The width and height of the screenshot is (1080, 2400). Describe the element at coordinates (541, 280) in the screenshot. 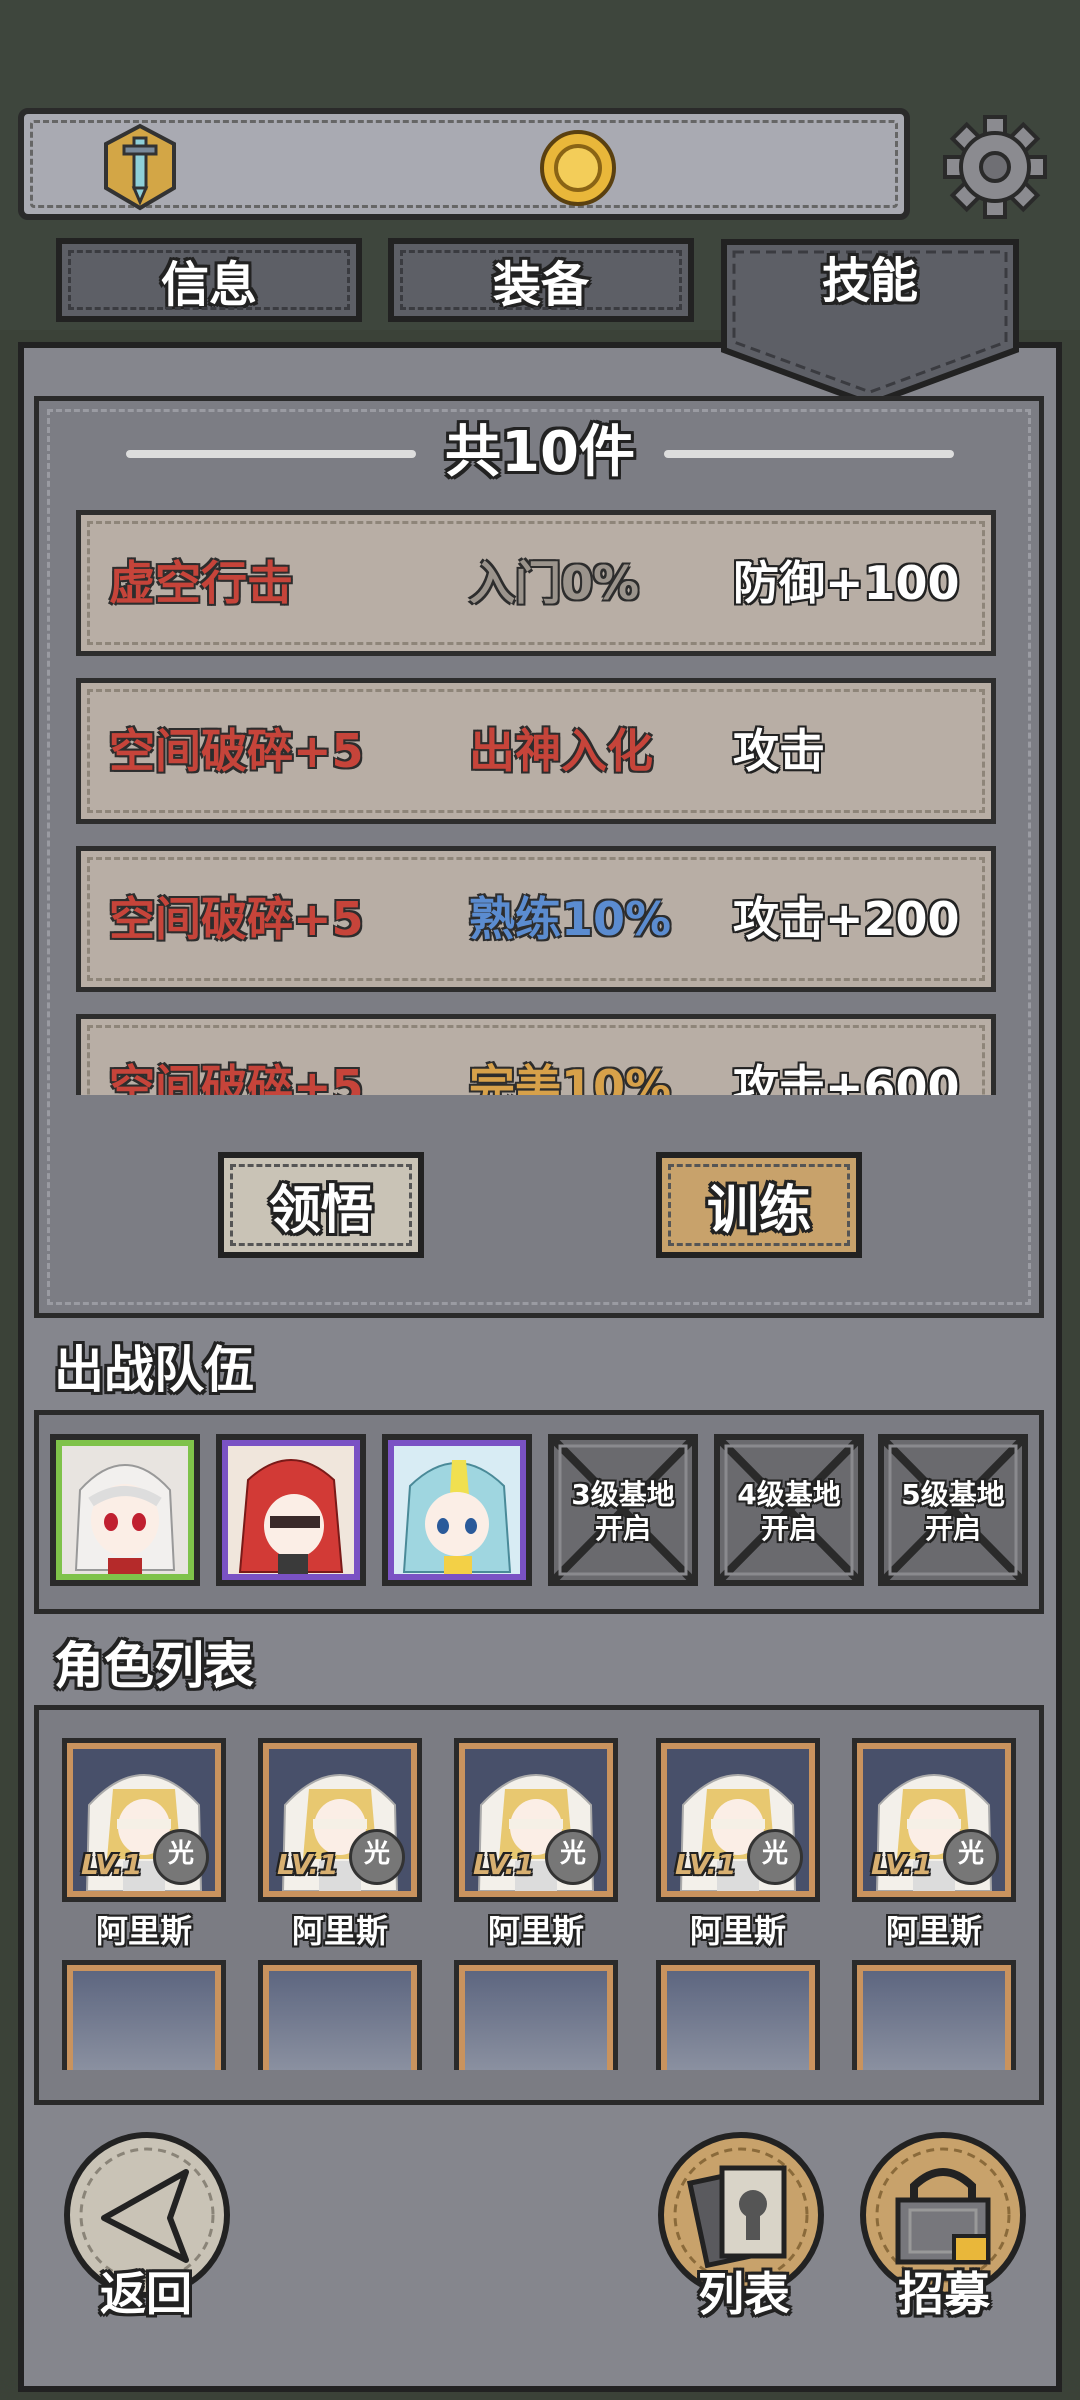

I see `tab-equipment: 装备` at that location.